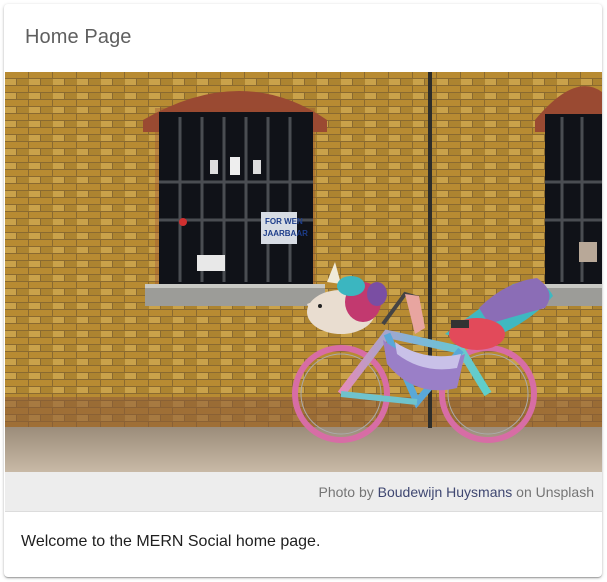 This screenshot has width=607, height=582. What do you see at coordinates (285, 233) in the screenshot?
I see `svg-text: JAARBAAR` at bounding box center [285, 233].